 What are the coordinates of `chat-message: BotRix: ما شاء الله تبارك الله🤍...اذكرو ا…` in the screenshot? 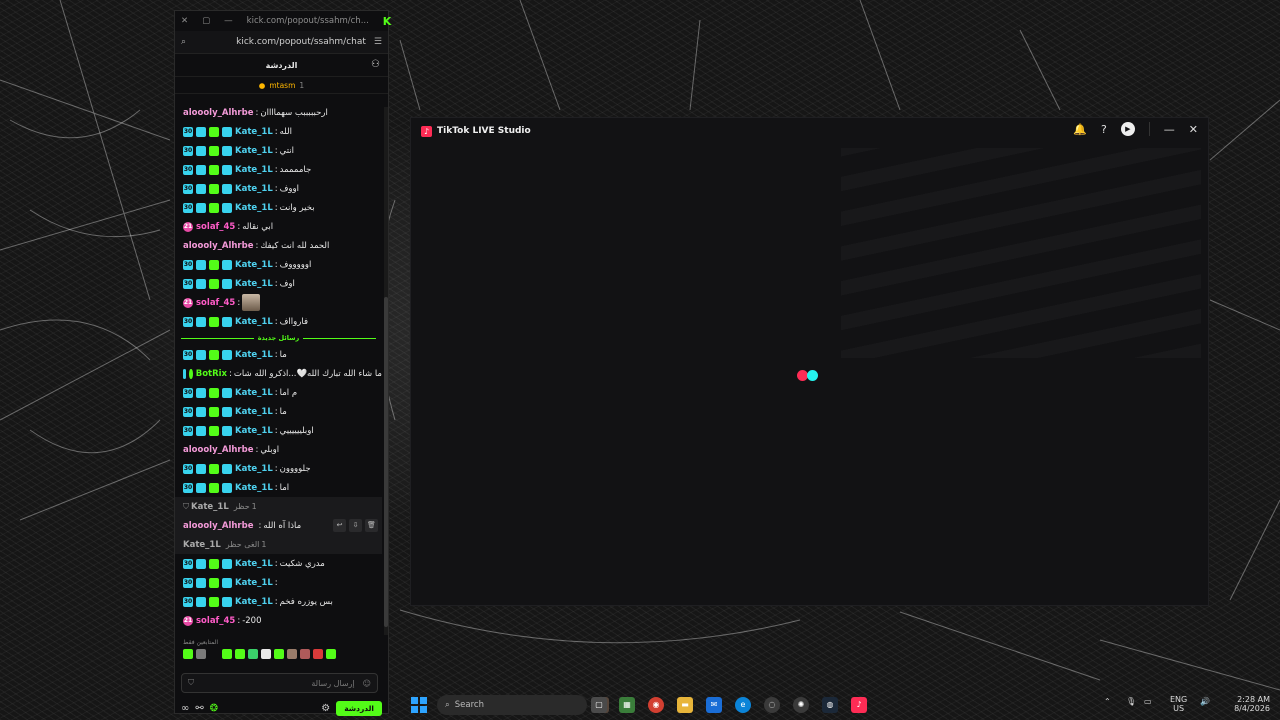 It's located at (278, 373).